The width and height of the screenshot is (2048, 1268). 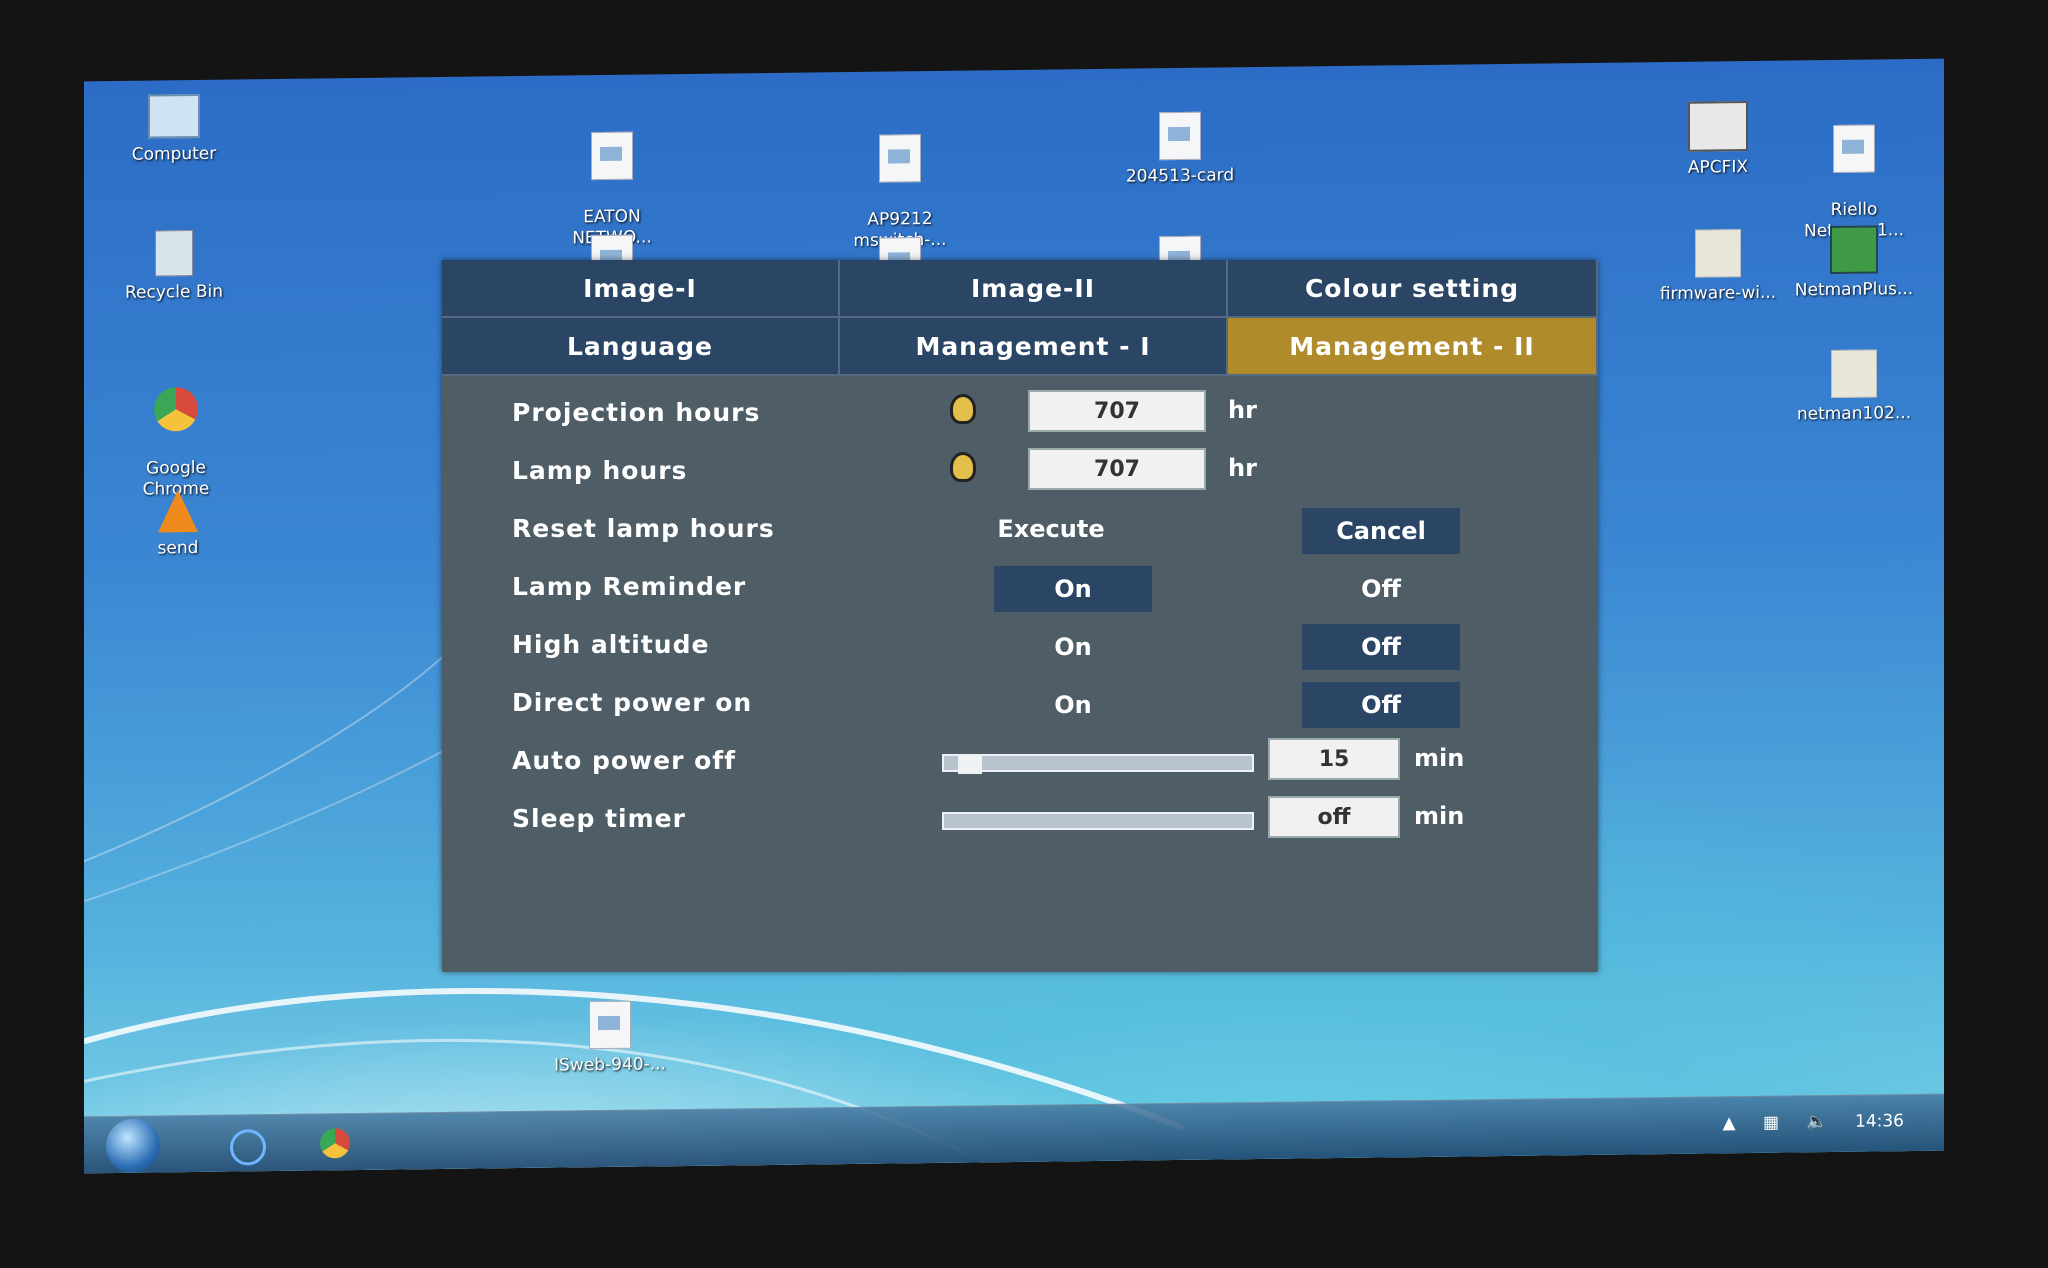 I want to click on chrome-taskbar-icon, so click(x=335, y=1143).